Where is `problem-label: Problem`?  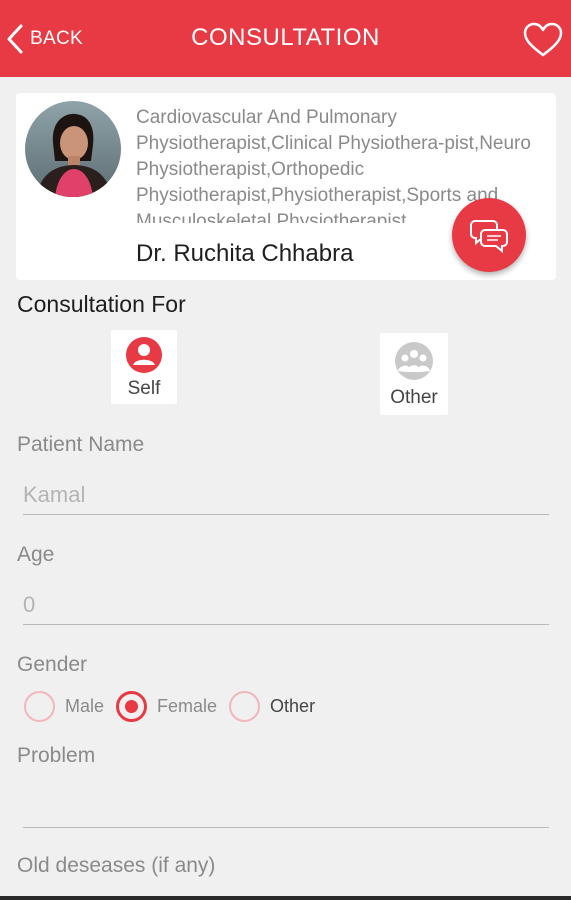
problem-label: Problem is located at coordinates (56, 755).